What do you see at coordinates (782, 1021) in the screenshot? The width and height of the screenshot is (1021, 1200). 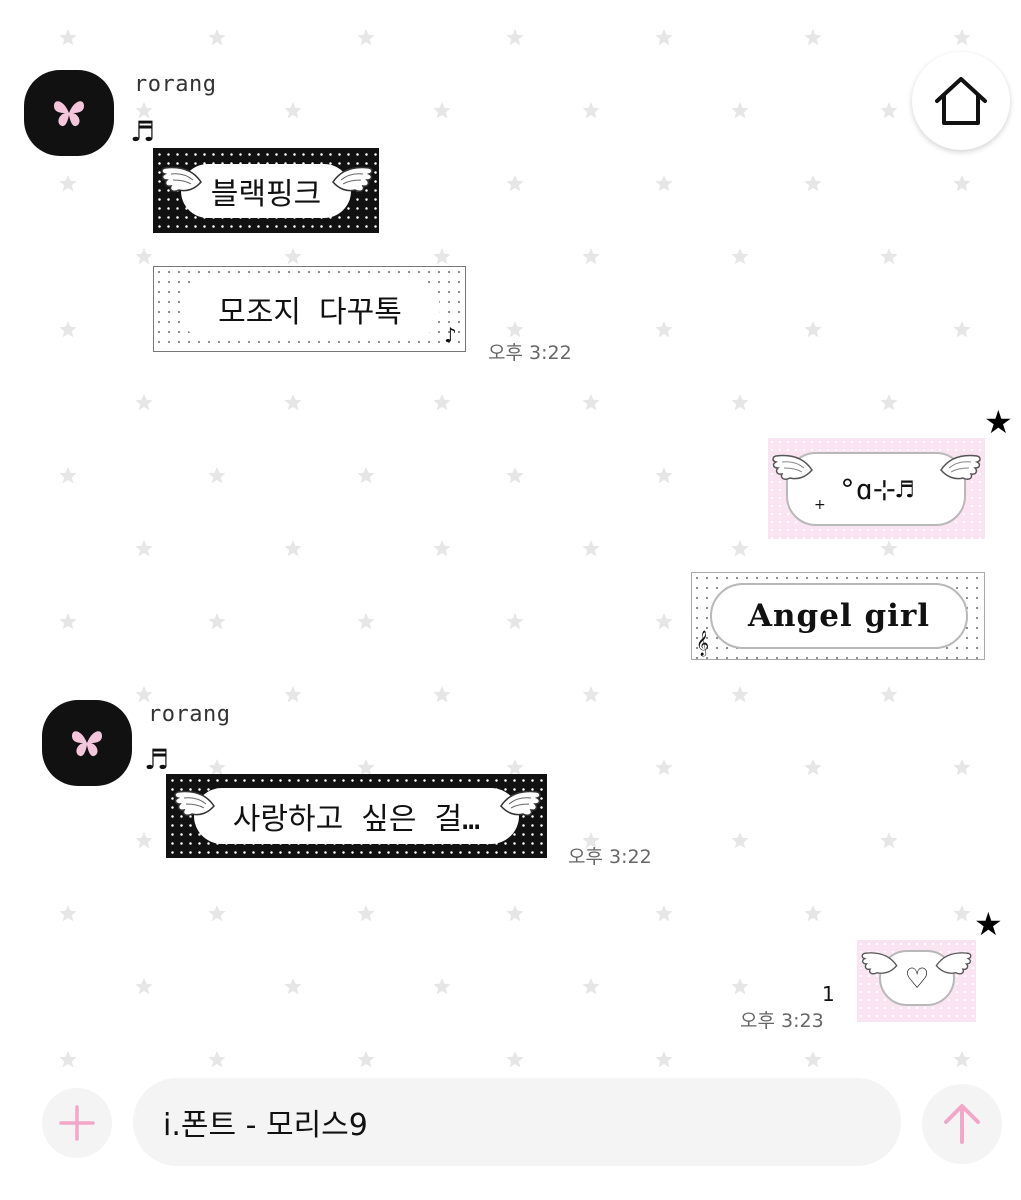 I see `message-time: 오후 3:23` at bounding box center [782, 1021].